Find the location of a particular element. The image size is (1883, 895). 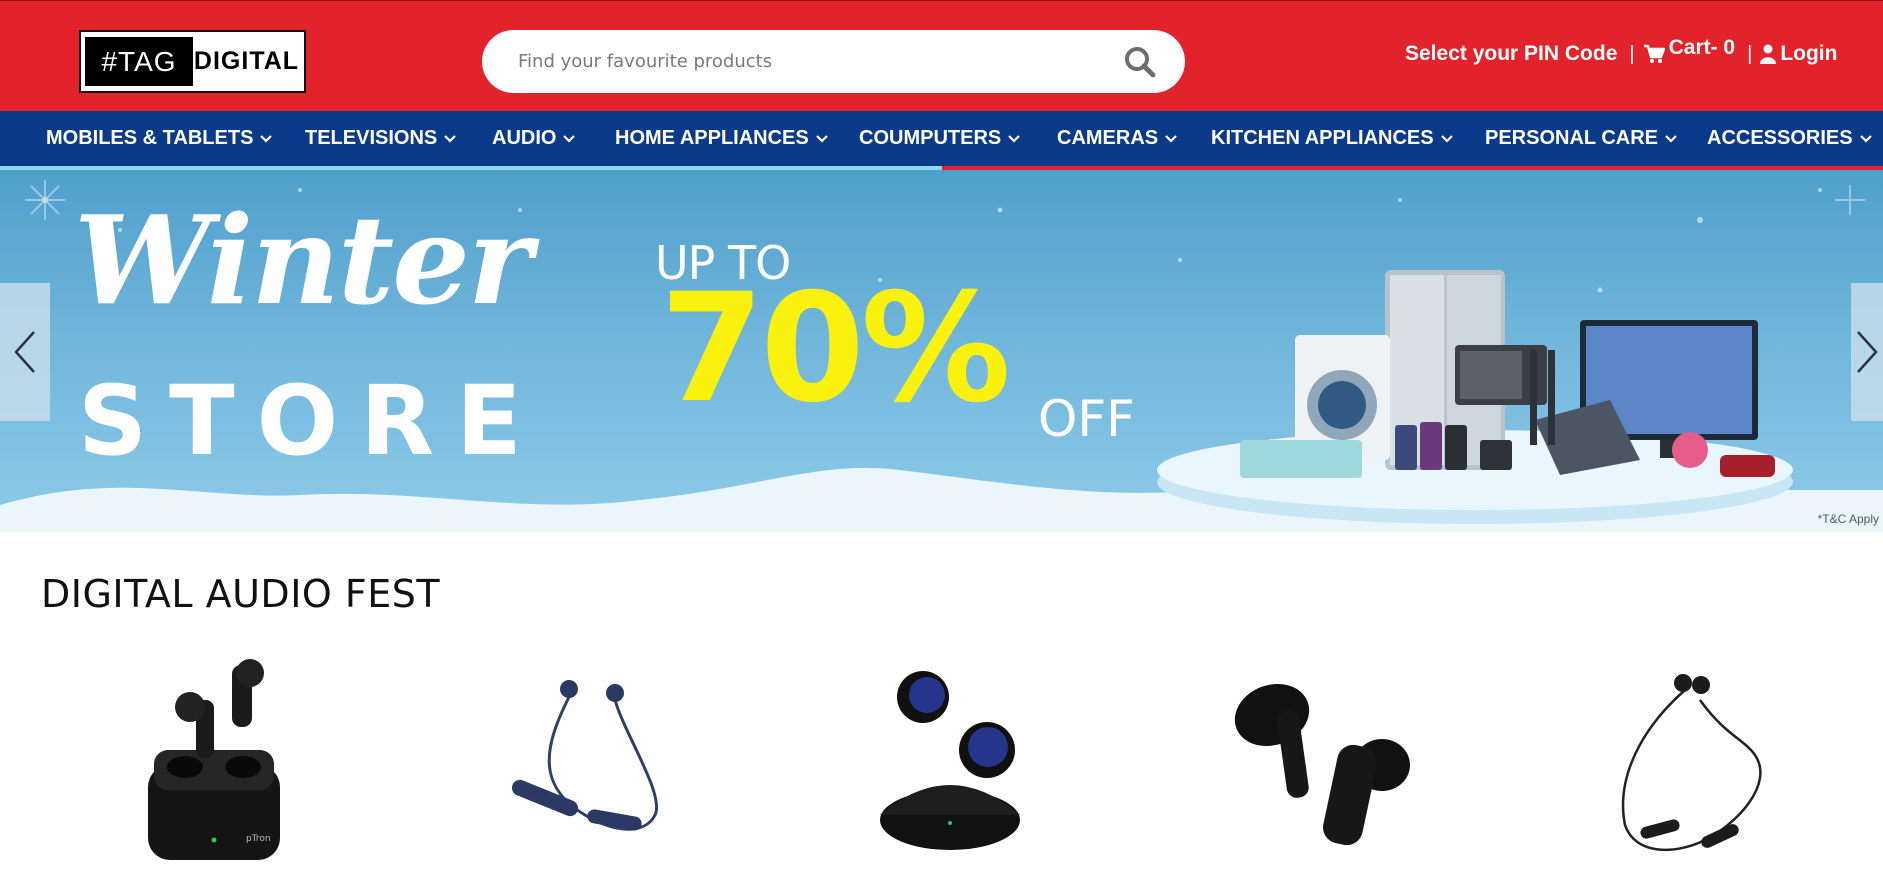

nav-item-accessories: ACCESSORIES is located at coordinates (1790, 138).